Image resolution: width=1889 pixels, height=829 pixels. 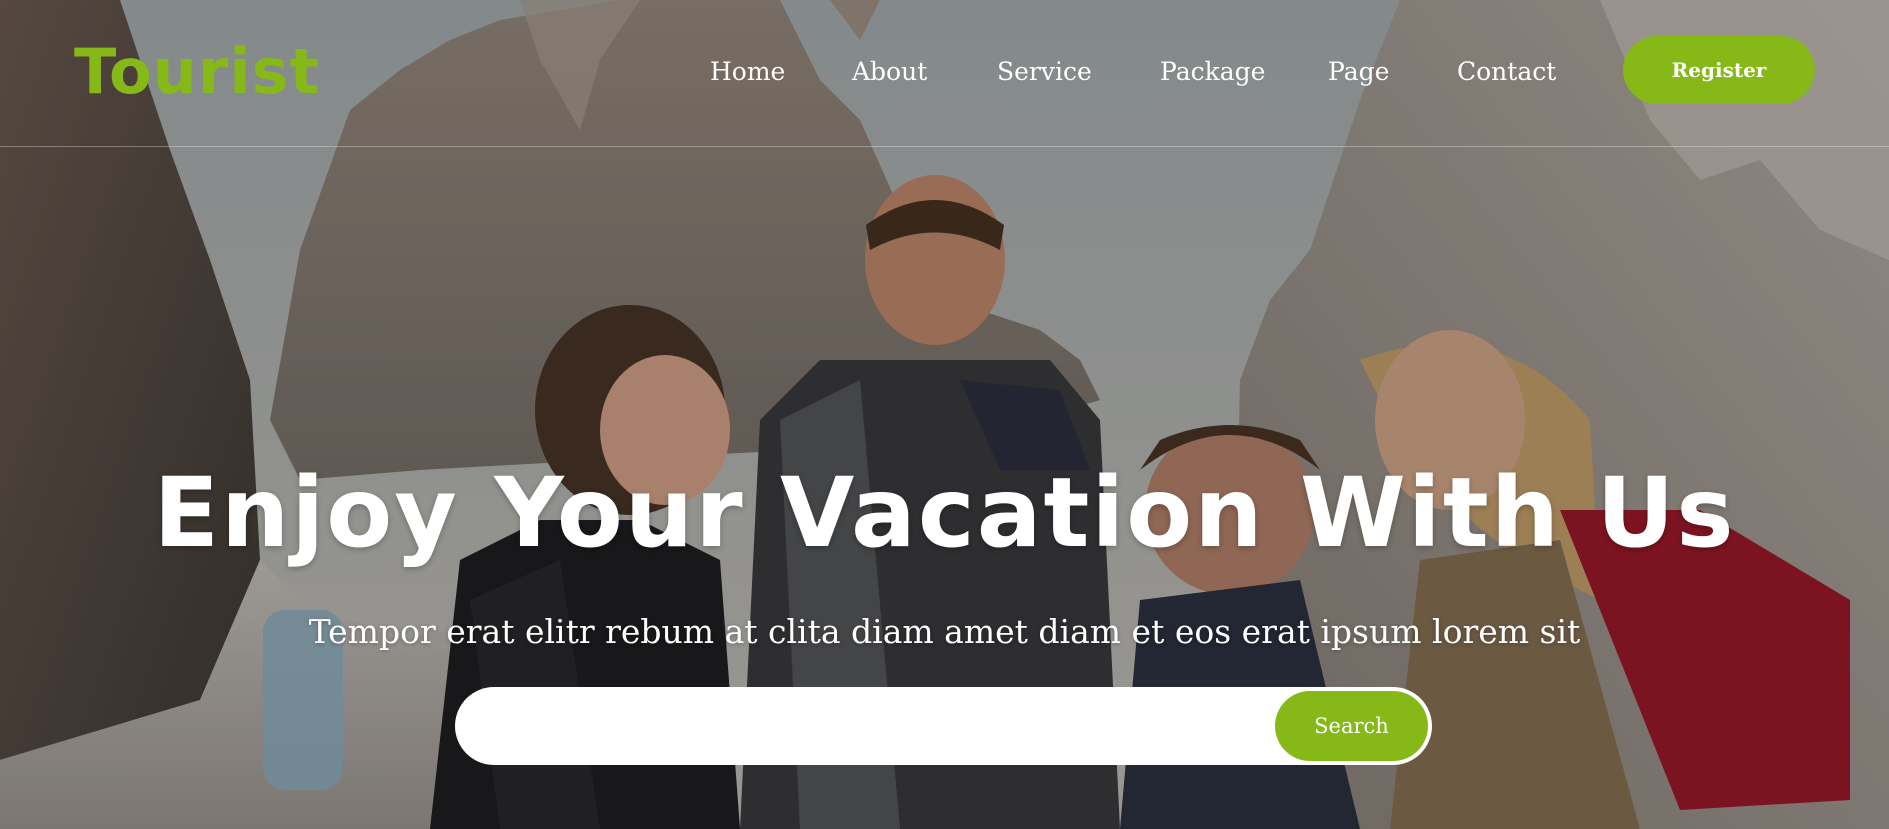 What do you see at coordinates (747, 72) in the screenshot?
I see `nav-home-link: Home` at bounding box center [747, 72].